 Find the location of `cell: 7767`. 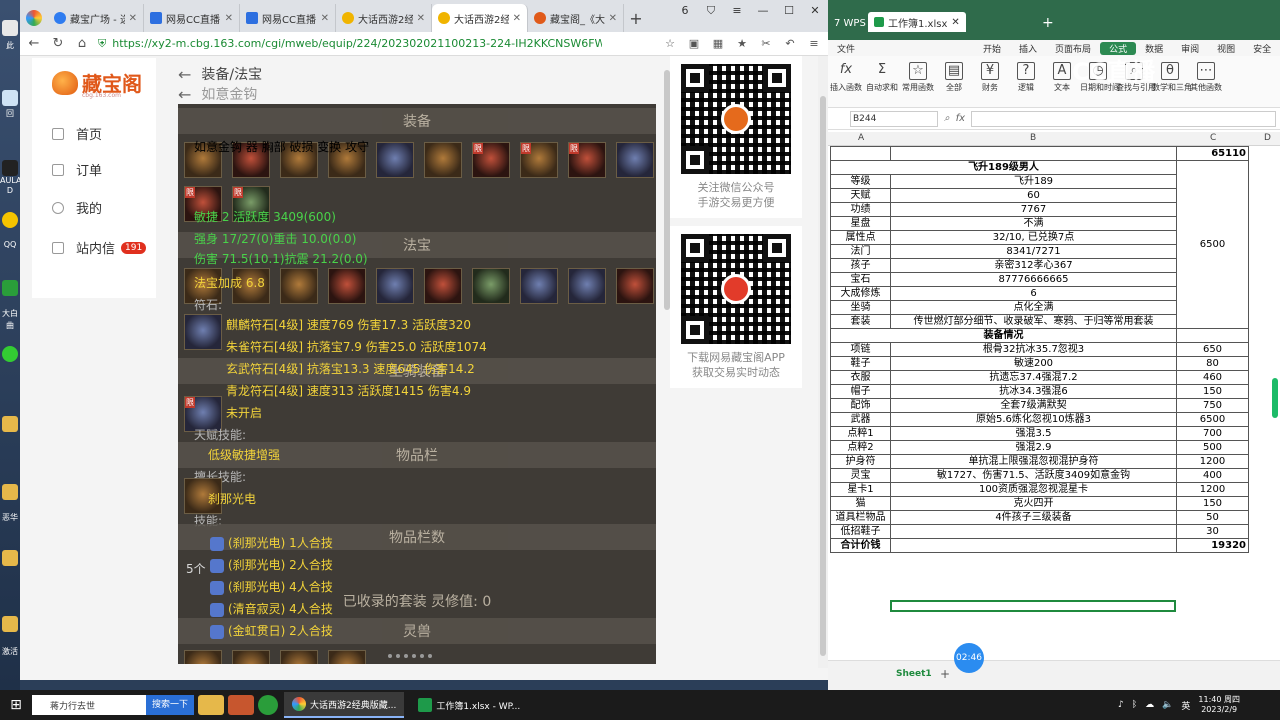

cell: 7767 is located at coordinates (1033, 209).